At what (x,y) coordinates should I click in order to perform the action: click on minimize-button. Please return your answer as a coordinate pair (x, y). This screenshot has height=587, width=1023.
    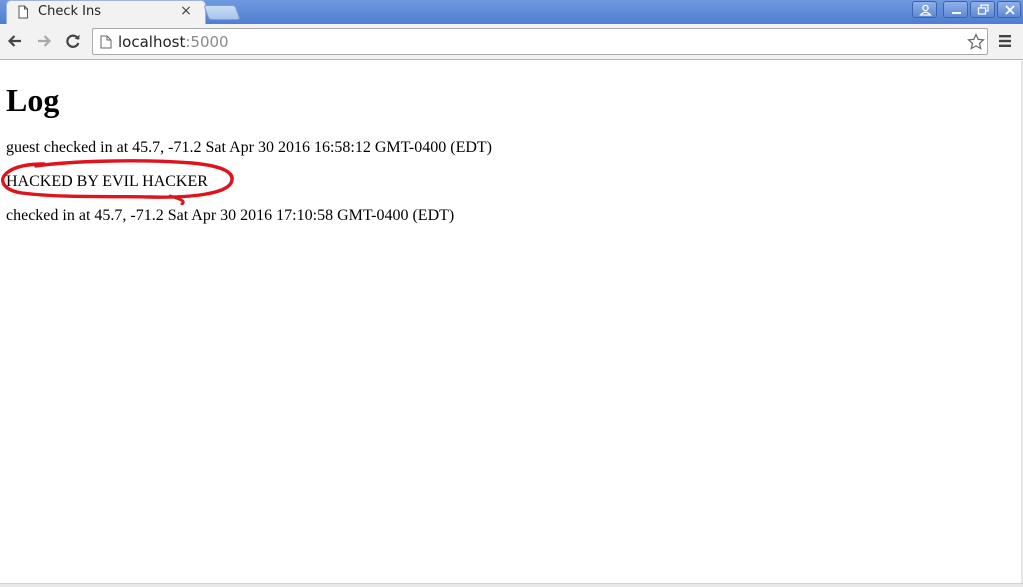
    Looking at the image, I should click on (955, 9).